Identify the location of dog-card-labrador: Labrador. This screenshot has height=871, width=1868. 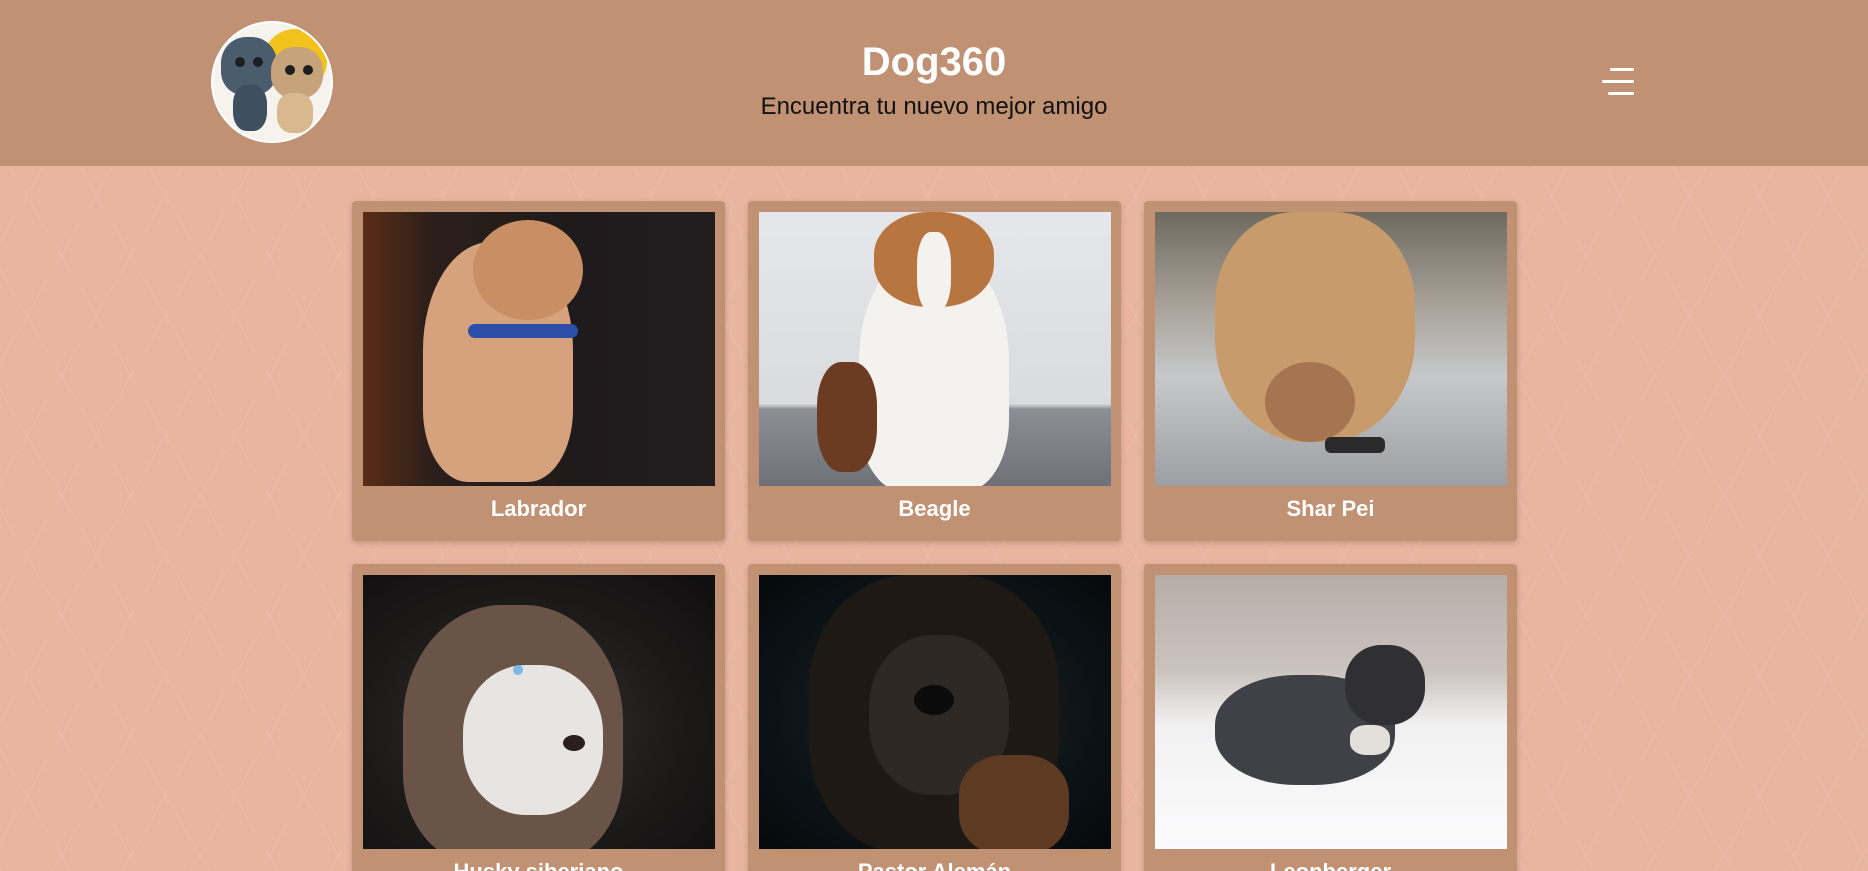
(538, 371).